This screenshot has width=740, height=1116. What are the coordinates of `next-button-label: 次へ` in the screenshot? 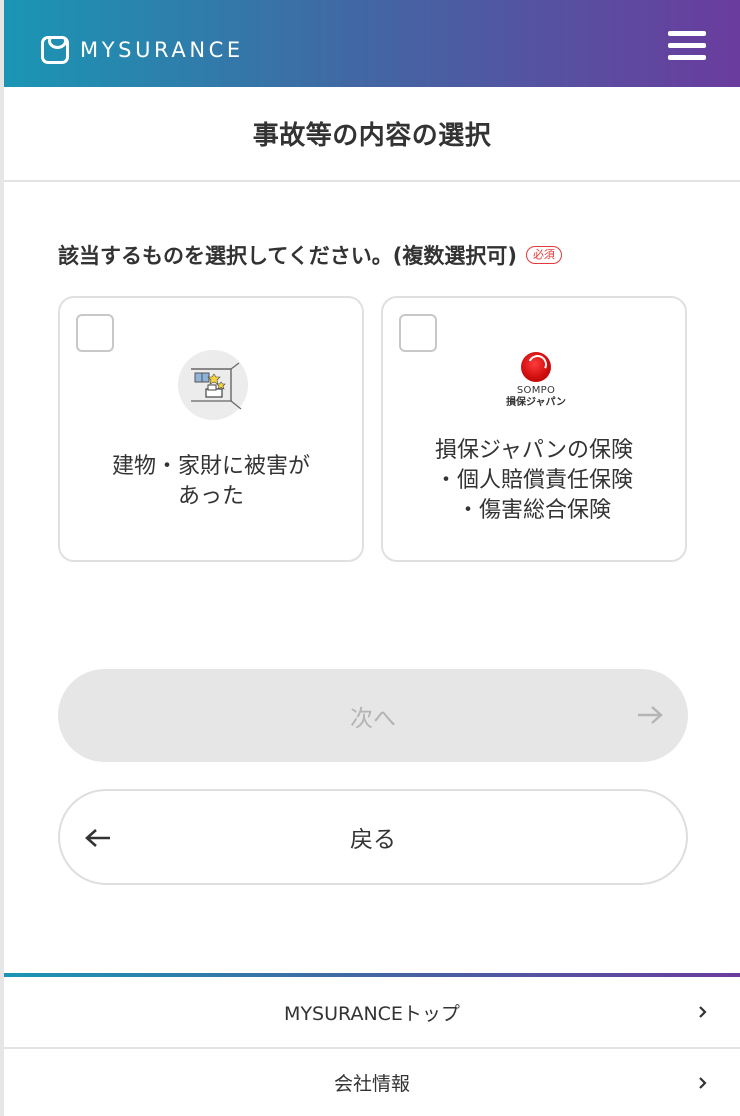 It's located at (373, 718).